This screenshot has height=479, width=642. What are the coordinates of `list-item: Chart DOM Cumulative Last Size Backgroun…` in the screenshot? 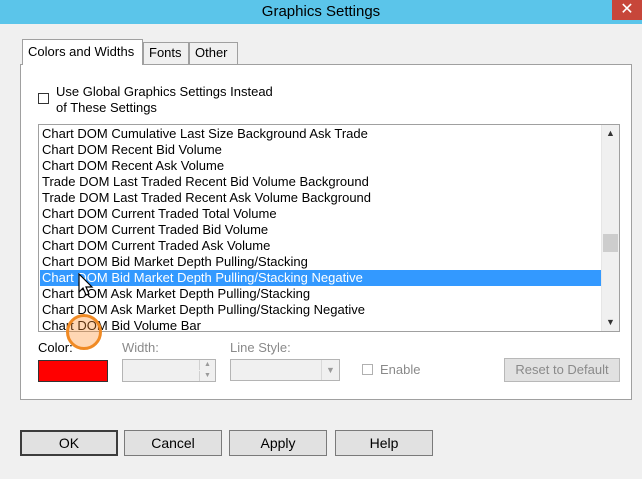 It's located at (320, 134).